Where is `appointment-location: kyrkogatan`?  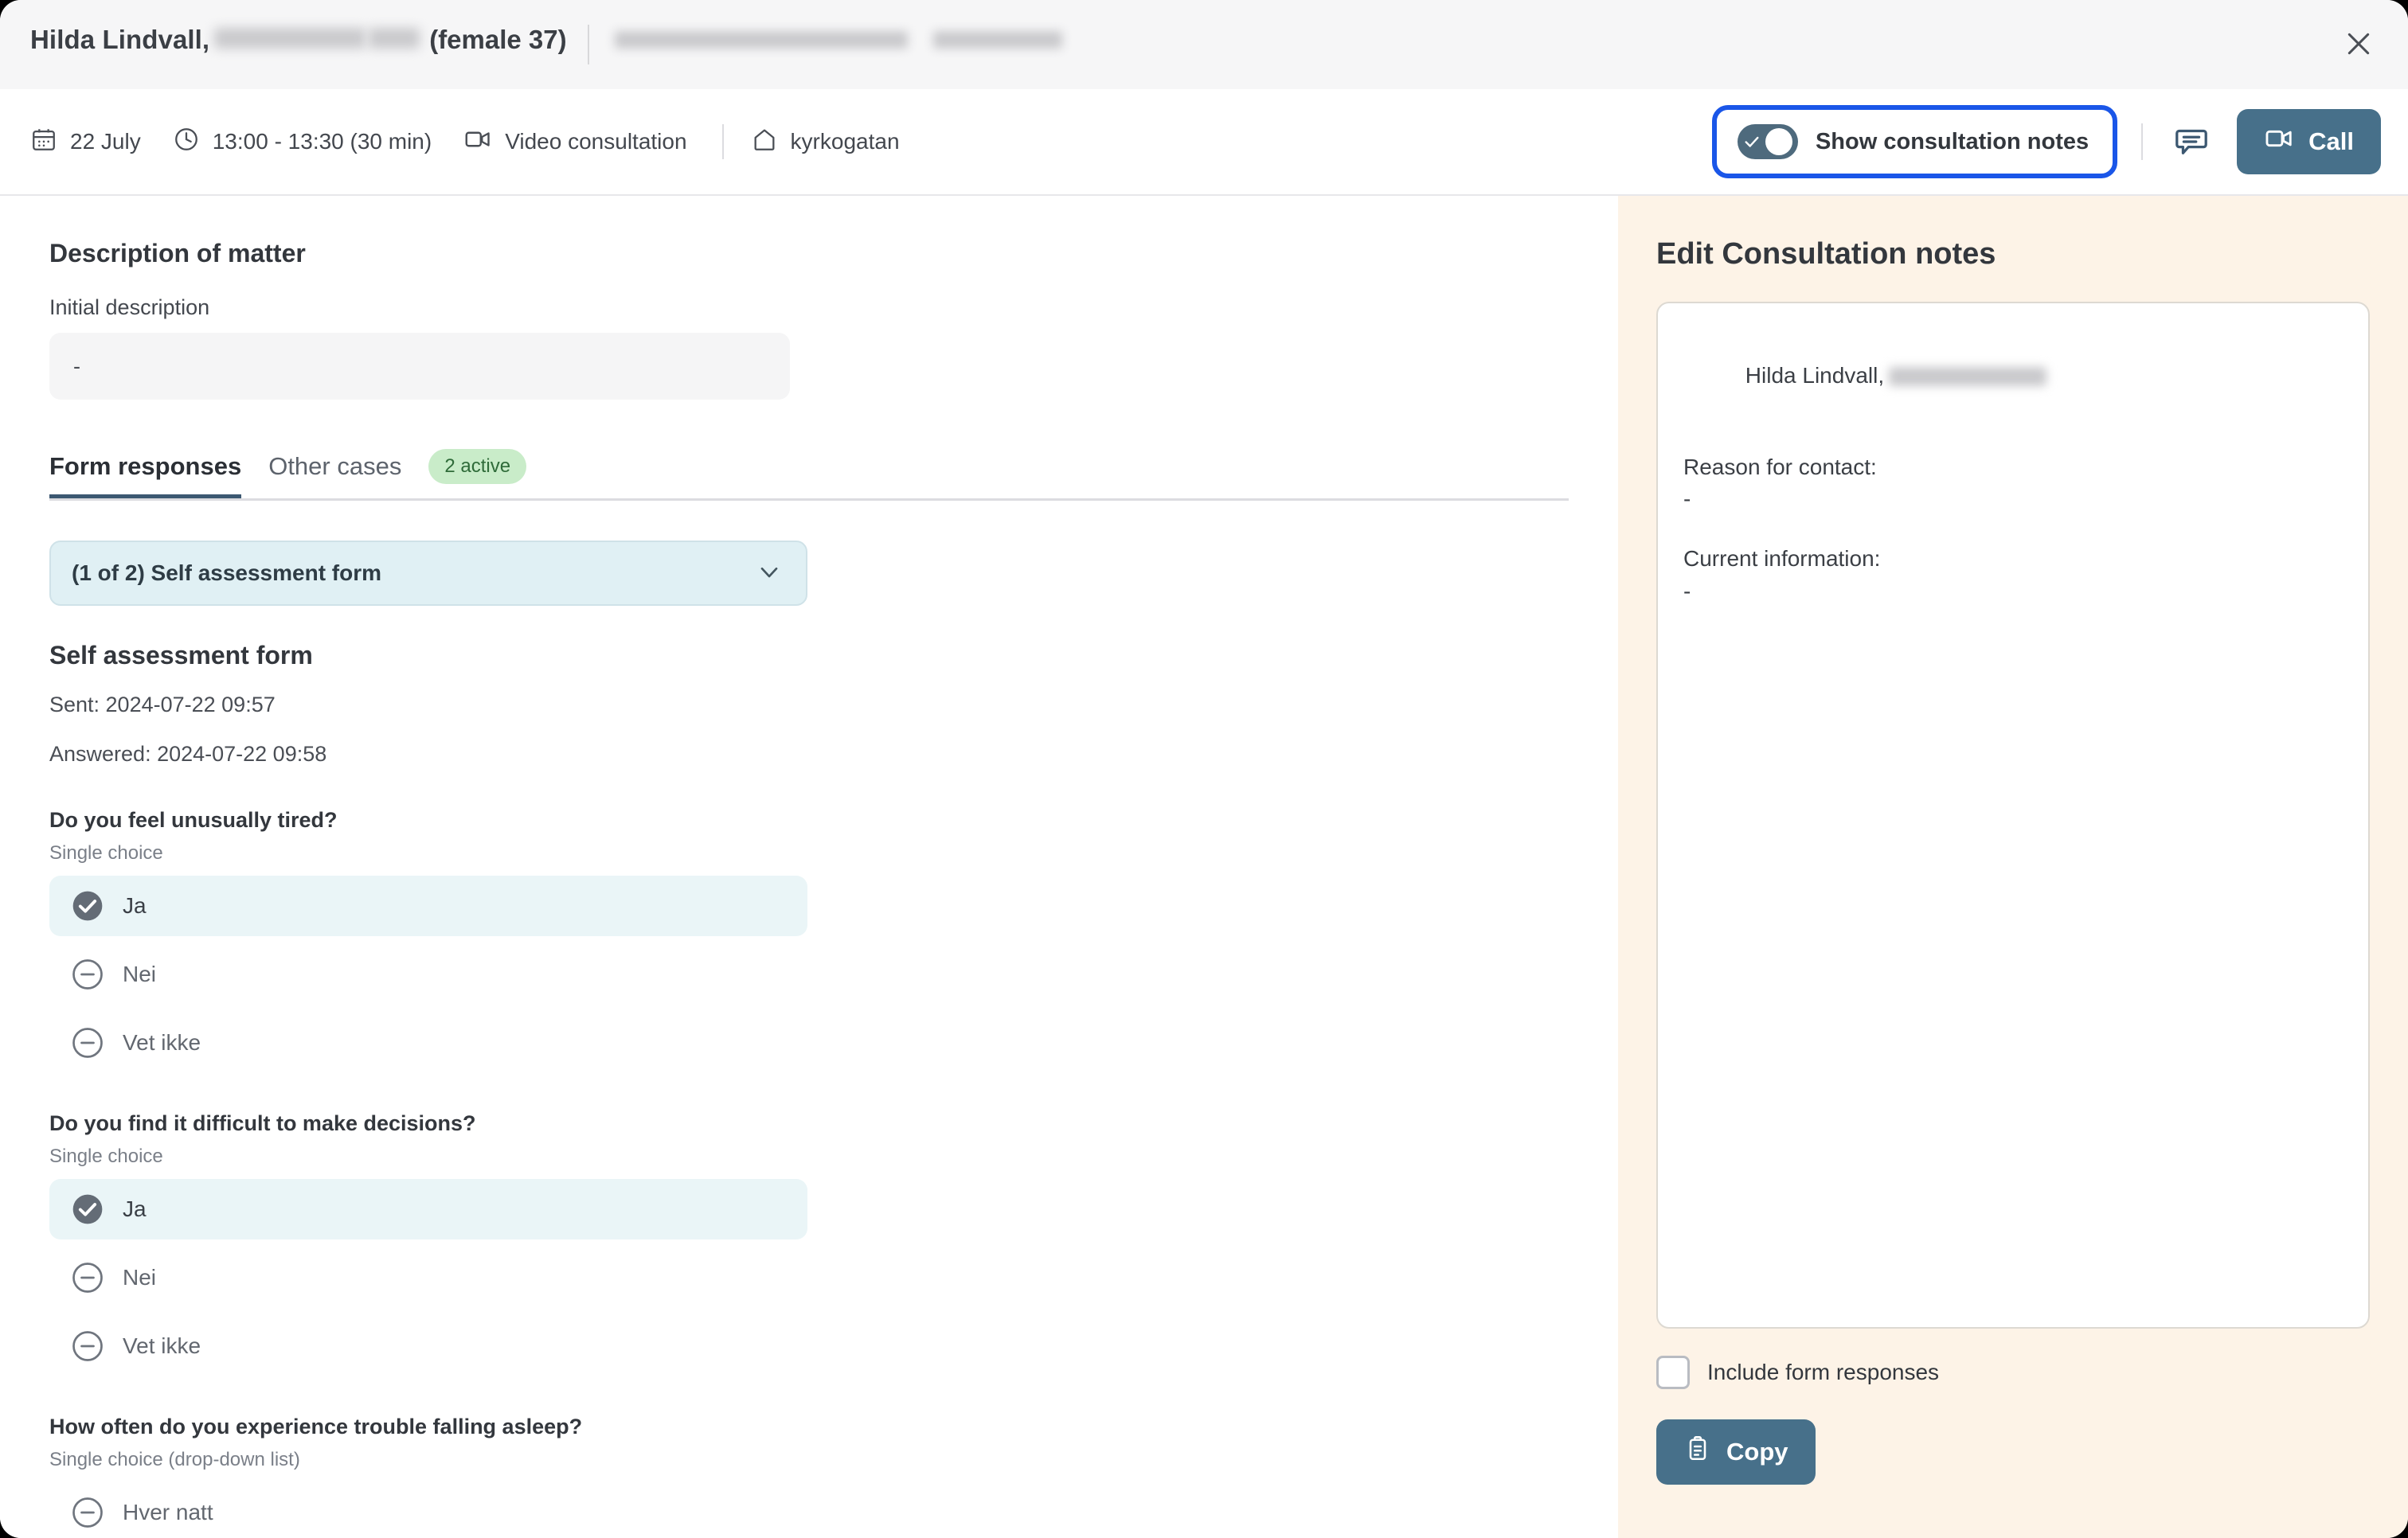 appointment-location: kyrkogatan is located at coordinates (825, 142).